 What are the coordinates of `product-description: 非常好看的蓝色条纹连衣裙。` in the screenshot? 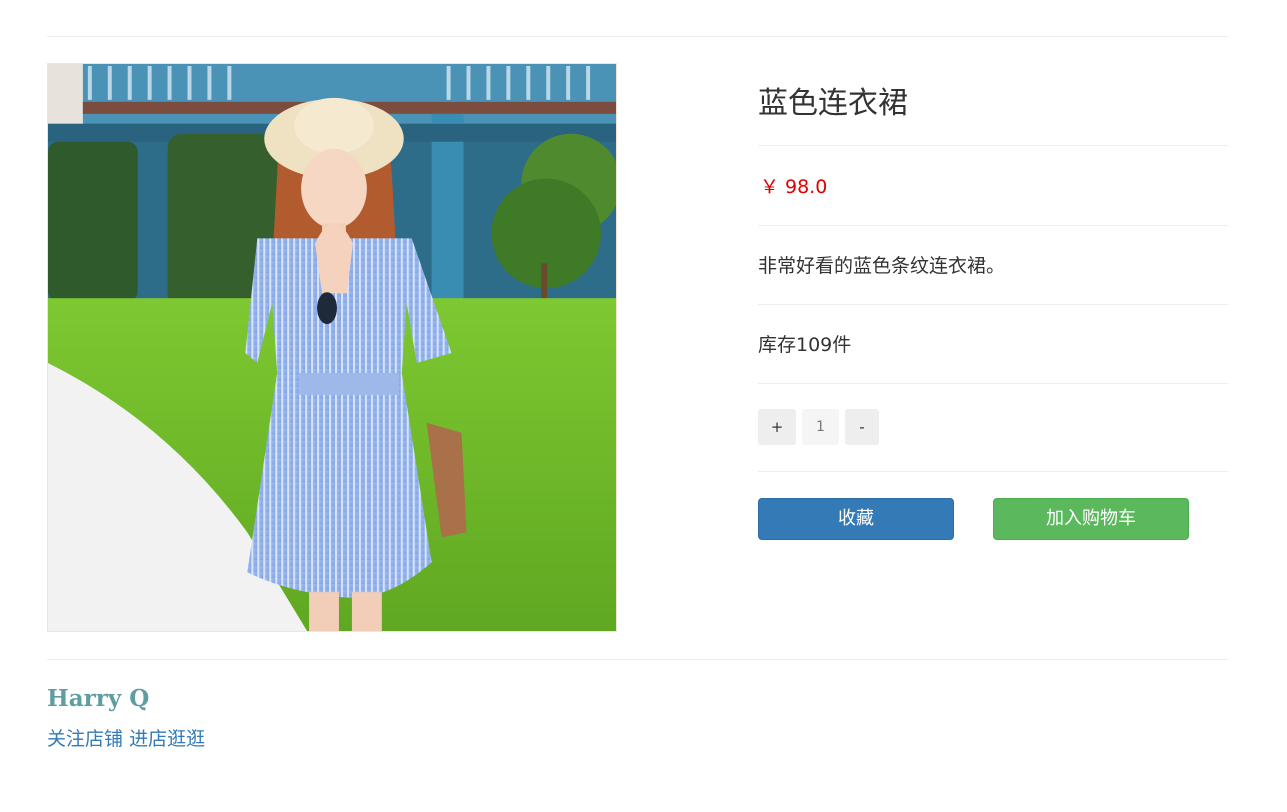 It's located at (882, 266).